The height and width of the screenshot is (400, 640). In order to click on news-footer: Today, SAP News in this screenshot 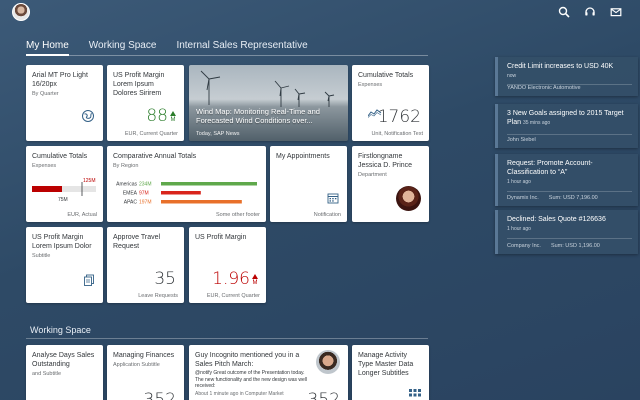, I will do `click(218, 134)`.